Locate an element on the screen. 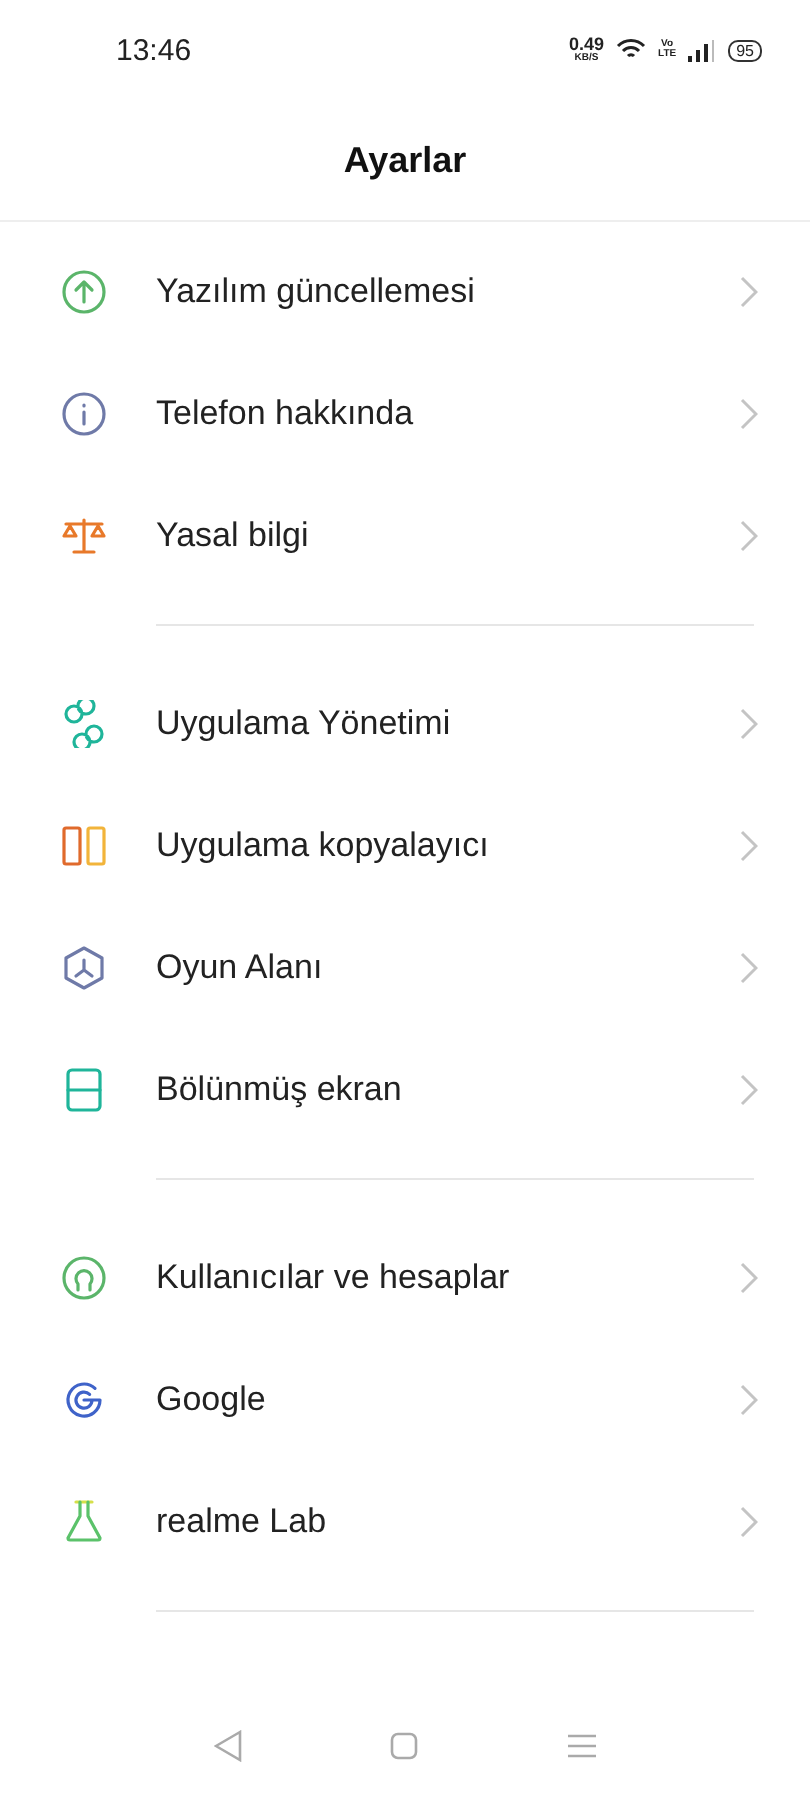 This screenshot has height=1800, width=810. settings-item: Uygulama Yönetimi is located at coordinates (405, 723).